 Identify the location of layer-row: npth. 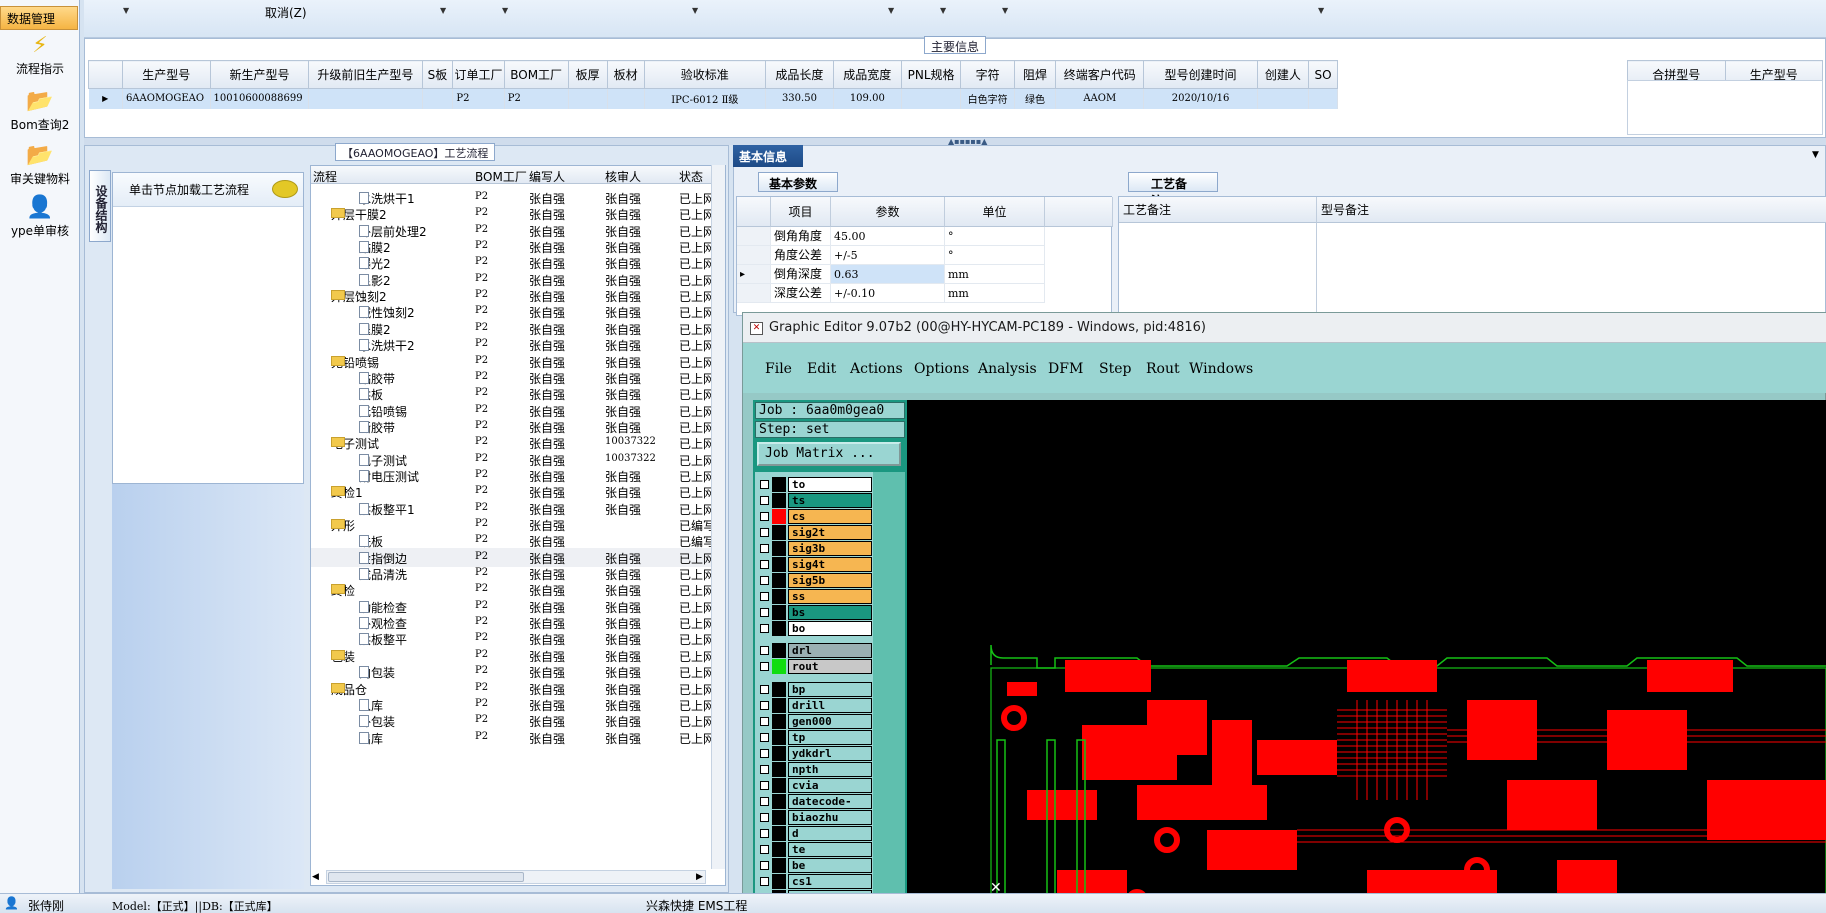
(815, 769).